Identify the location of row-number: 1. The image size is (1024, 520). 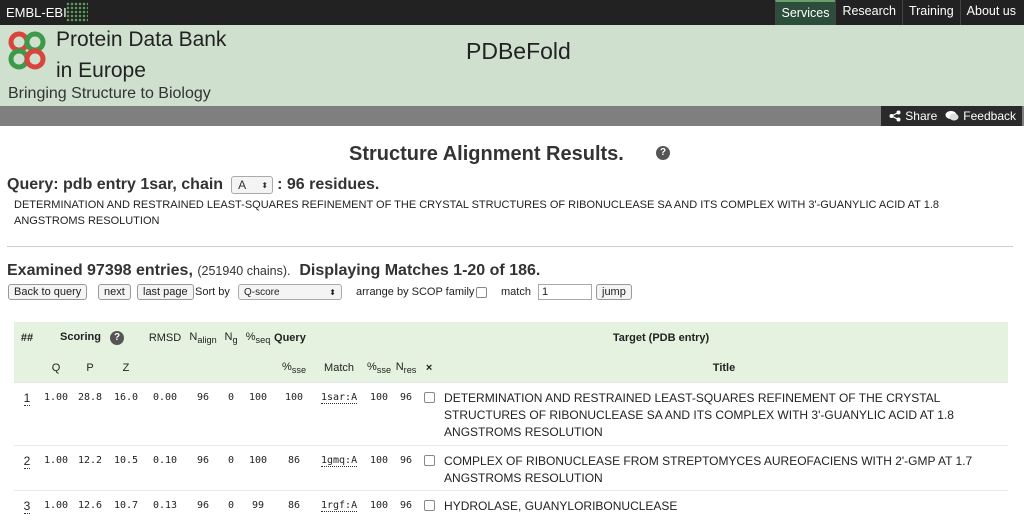
(27, 398).